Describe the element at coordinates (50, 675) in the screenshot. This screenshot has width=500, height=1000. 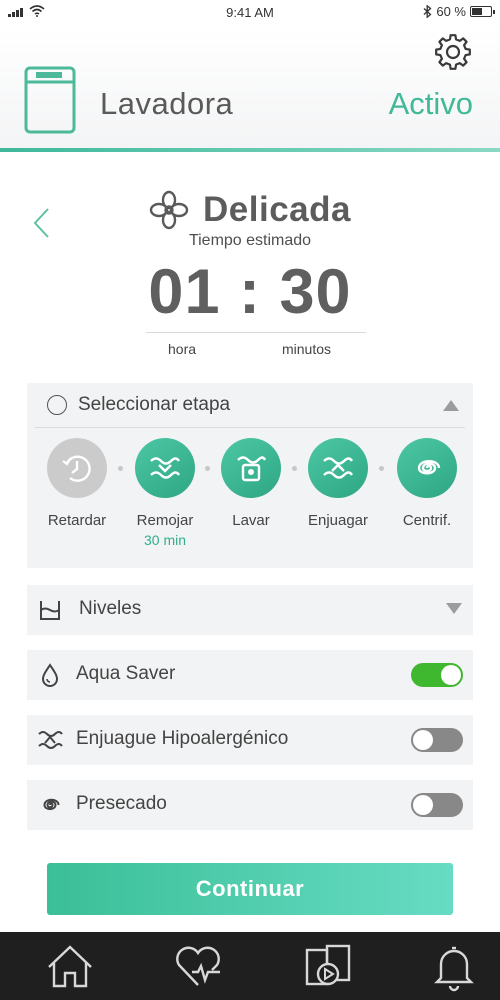
I see `water-drop-icon` at that location.